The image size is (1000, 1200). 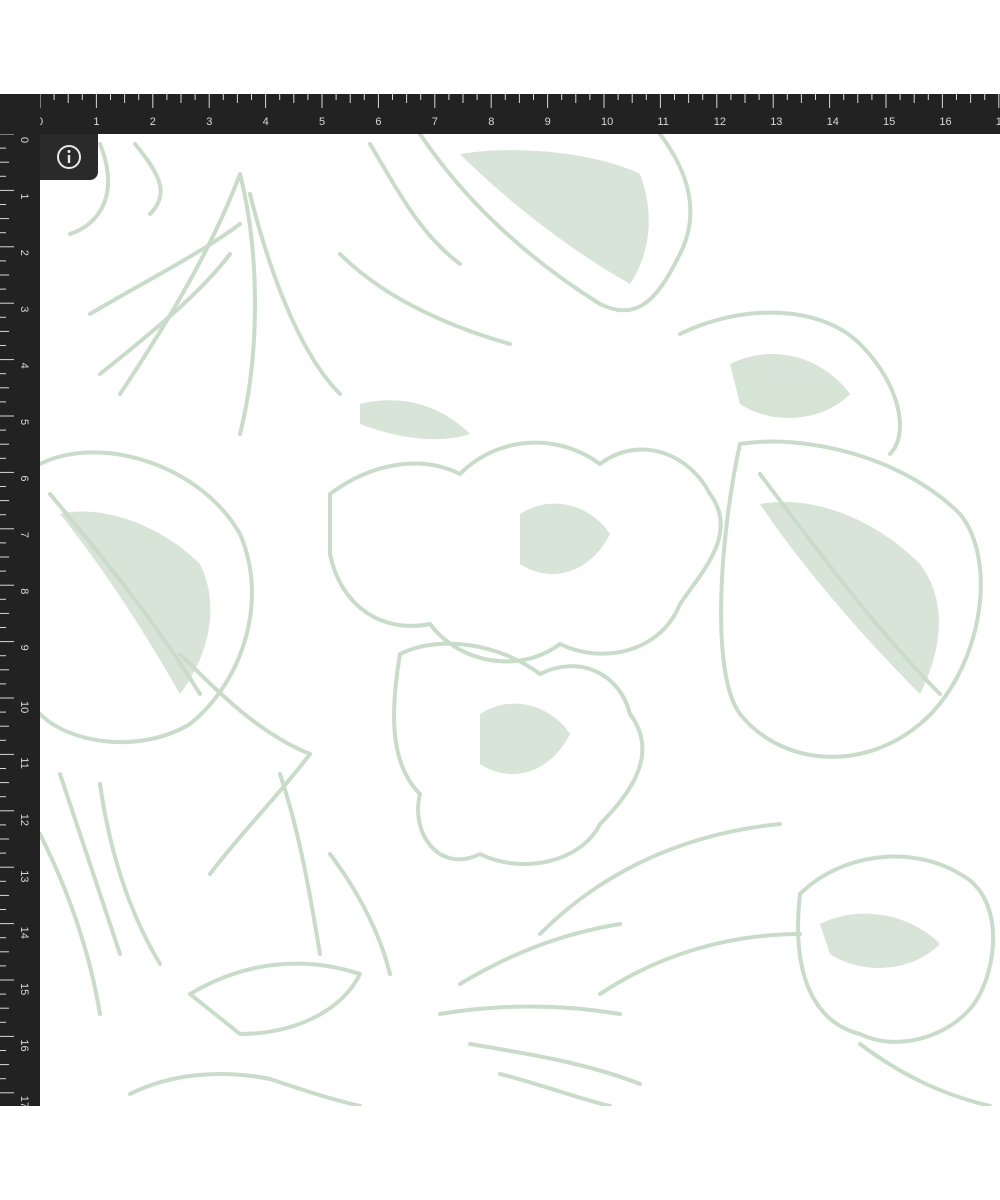 What do you see at coordinates (607, 122) in the screenshot?
I see `top-ruler-label: 10` at bounding box center [607, 122].